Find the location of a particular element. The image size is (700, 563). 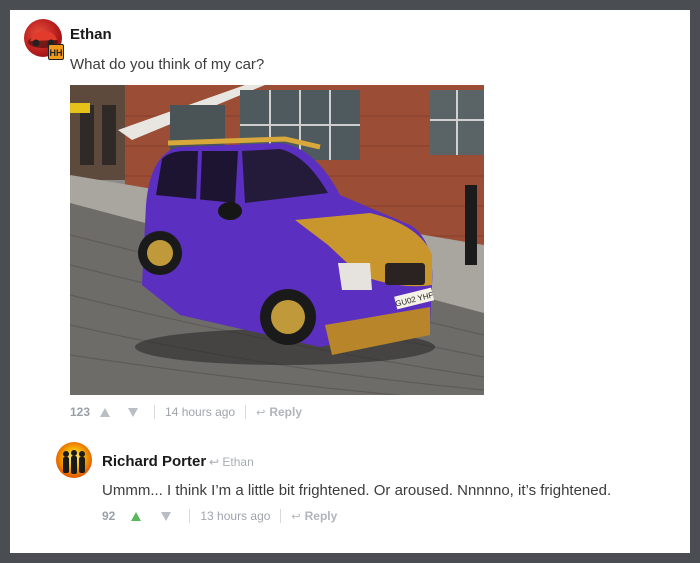

timestamp: 14 hours ago is located at coordinates (200, 412).